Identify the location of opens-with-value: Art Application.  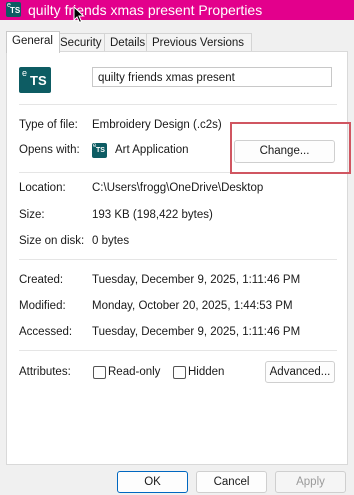
(152, 150).